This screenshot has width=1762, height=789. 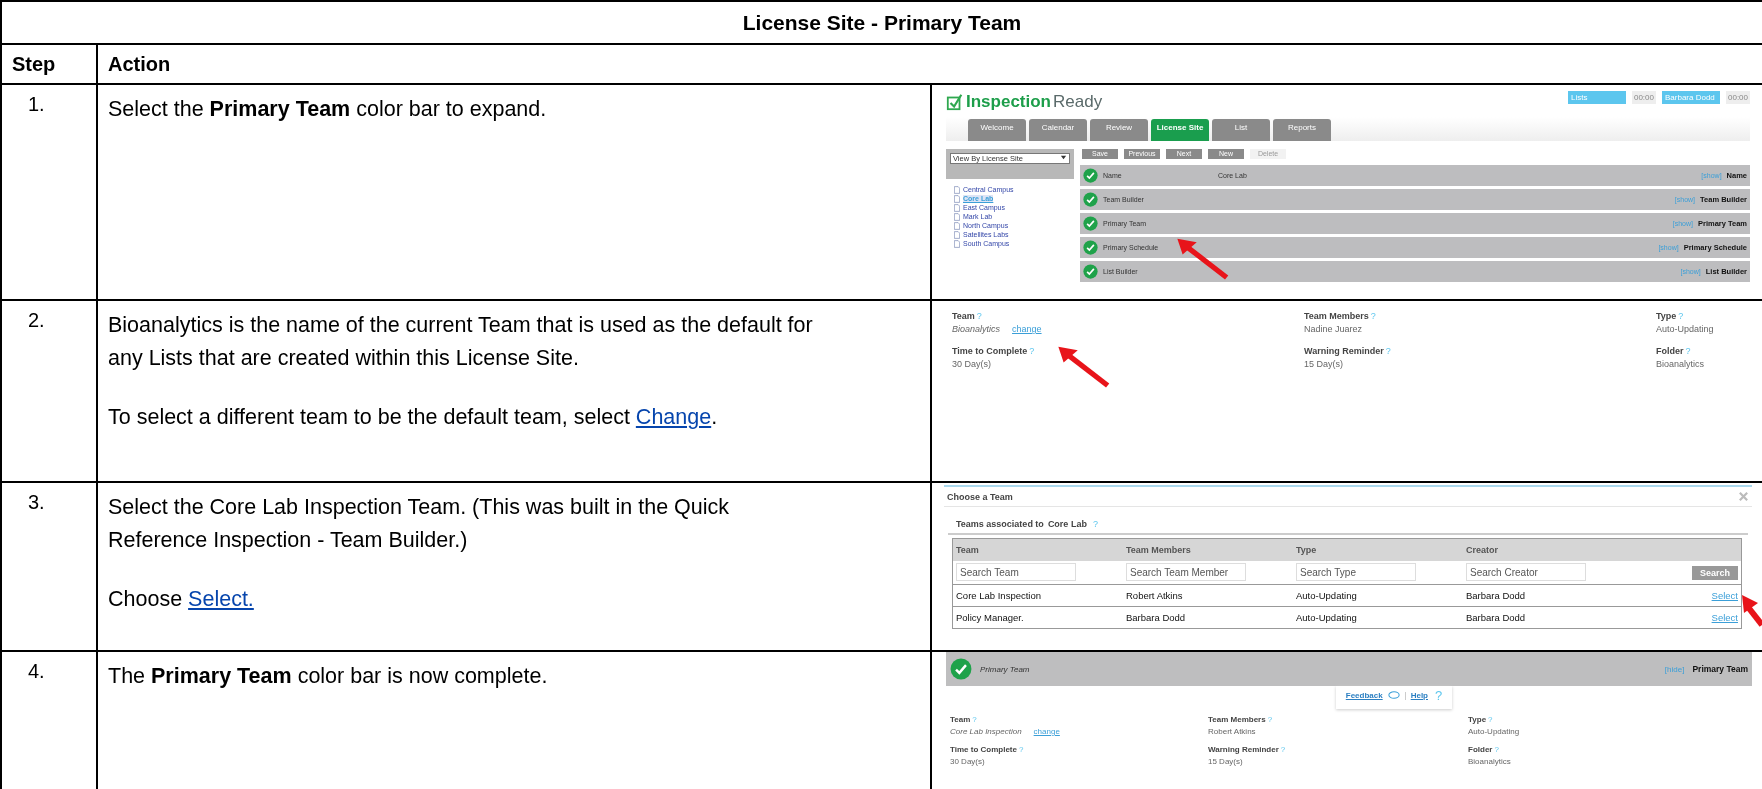 What do you see at coordinates (1691, 97) in the screenshot?
I see `user-pill: Barbara Dodd` at bounding box center [1691, 97].